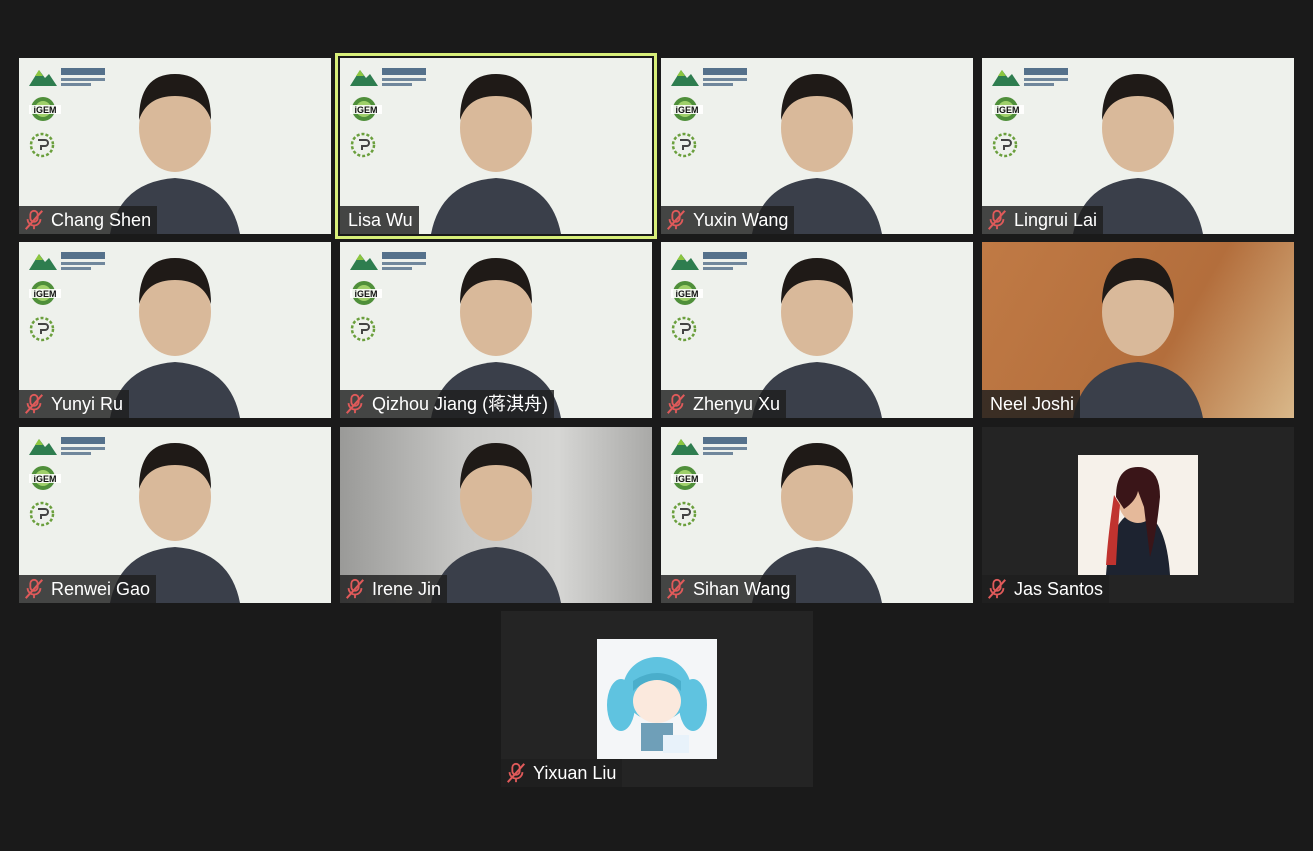 The height and width of the screenshot is (851, 1313). I want to click on participant-tile: Qizhou Jiang (蒋淇舟), so click(496, 330).